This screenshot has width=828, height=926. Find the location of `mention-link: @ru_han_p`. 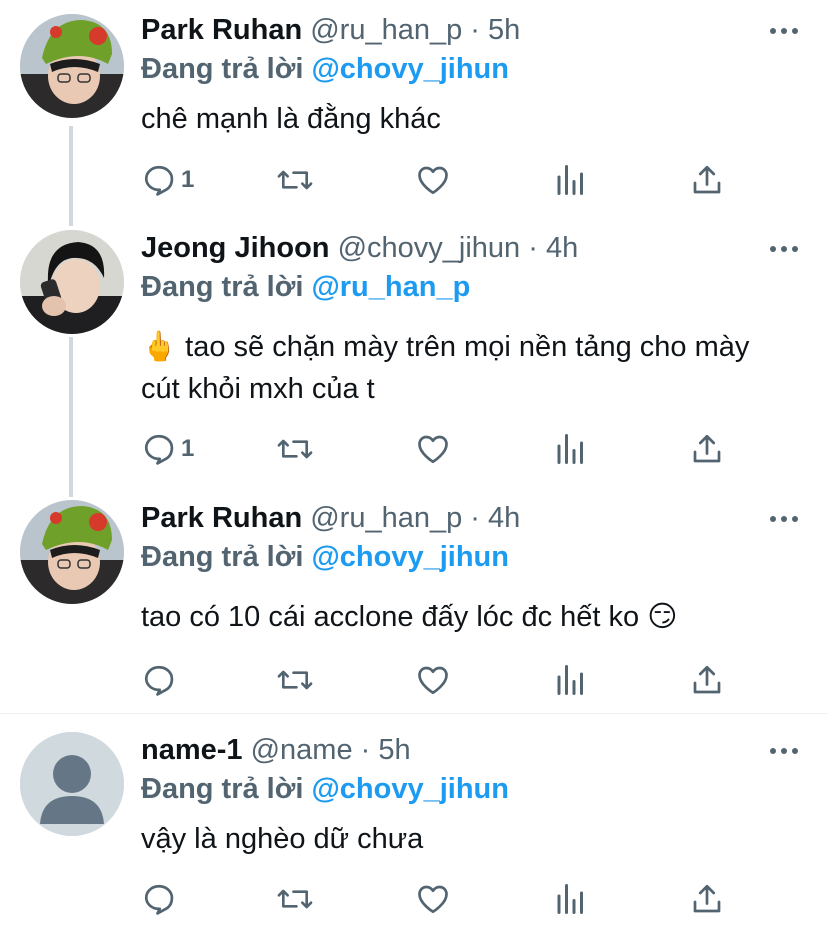

mention-link: @ru_han_p is located at coordinates (390, 287).